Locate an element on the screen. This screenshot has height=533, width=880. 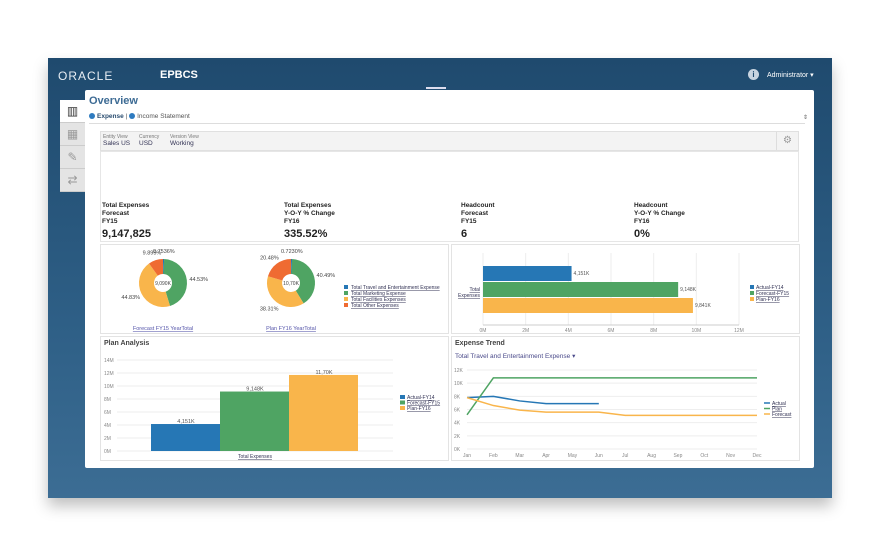
page-title: Overview is located at coordinates (113, 101).